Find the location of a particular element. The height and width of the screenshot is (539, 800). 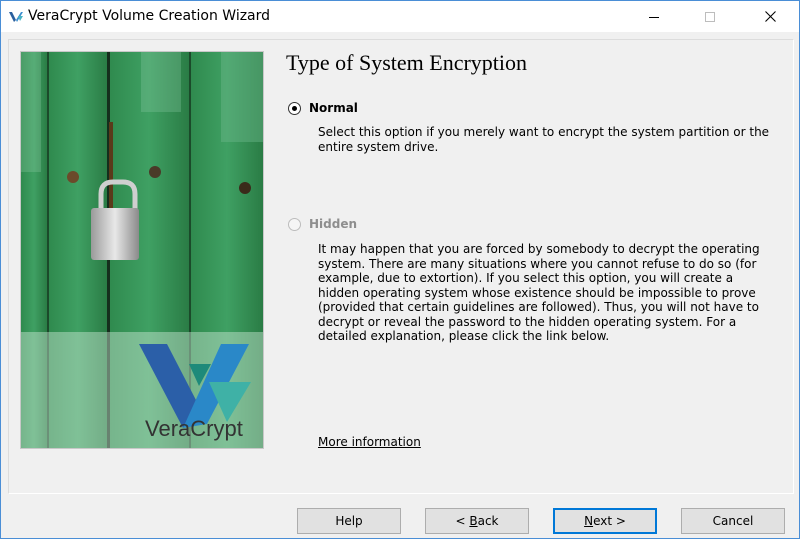

help-button-label: Help is located at coordinates (349, 521).